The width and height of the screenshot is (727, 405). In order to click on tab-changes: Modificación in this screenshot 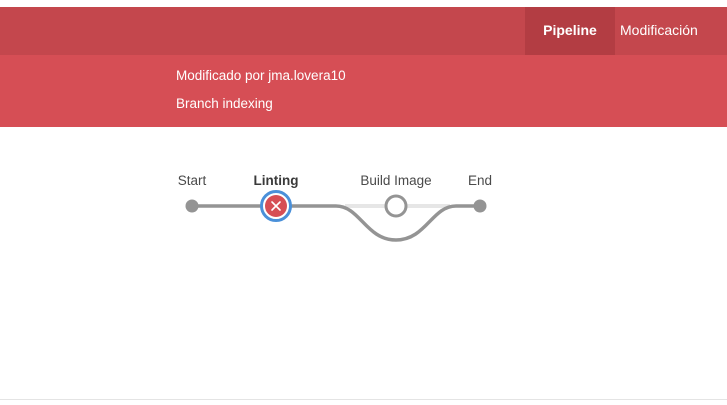, I will do `click(671, 31)`.